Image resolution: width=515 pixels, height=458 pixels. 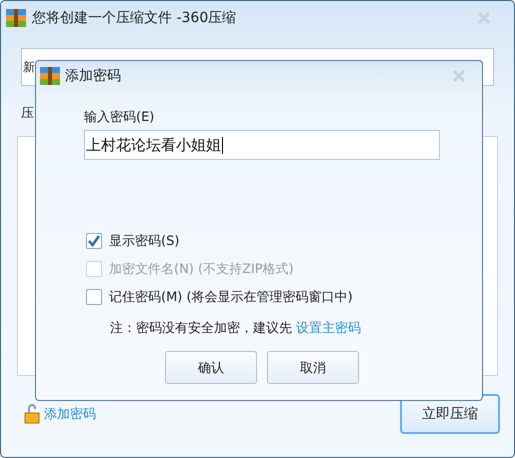 What do you see at coordinates (262, 145) in the screenshot?
I see `password-field: 上村花论坛看小姐姐` at bounding box center [262, 145].